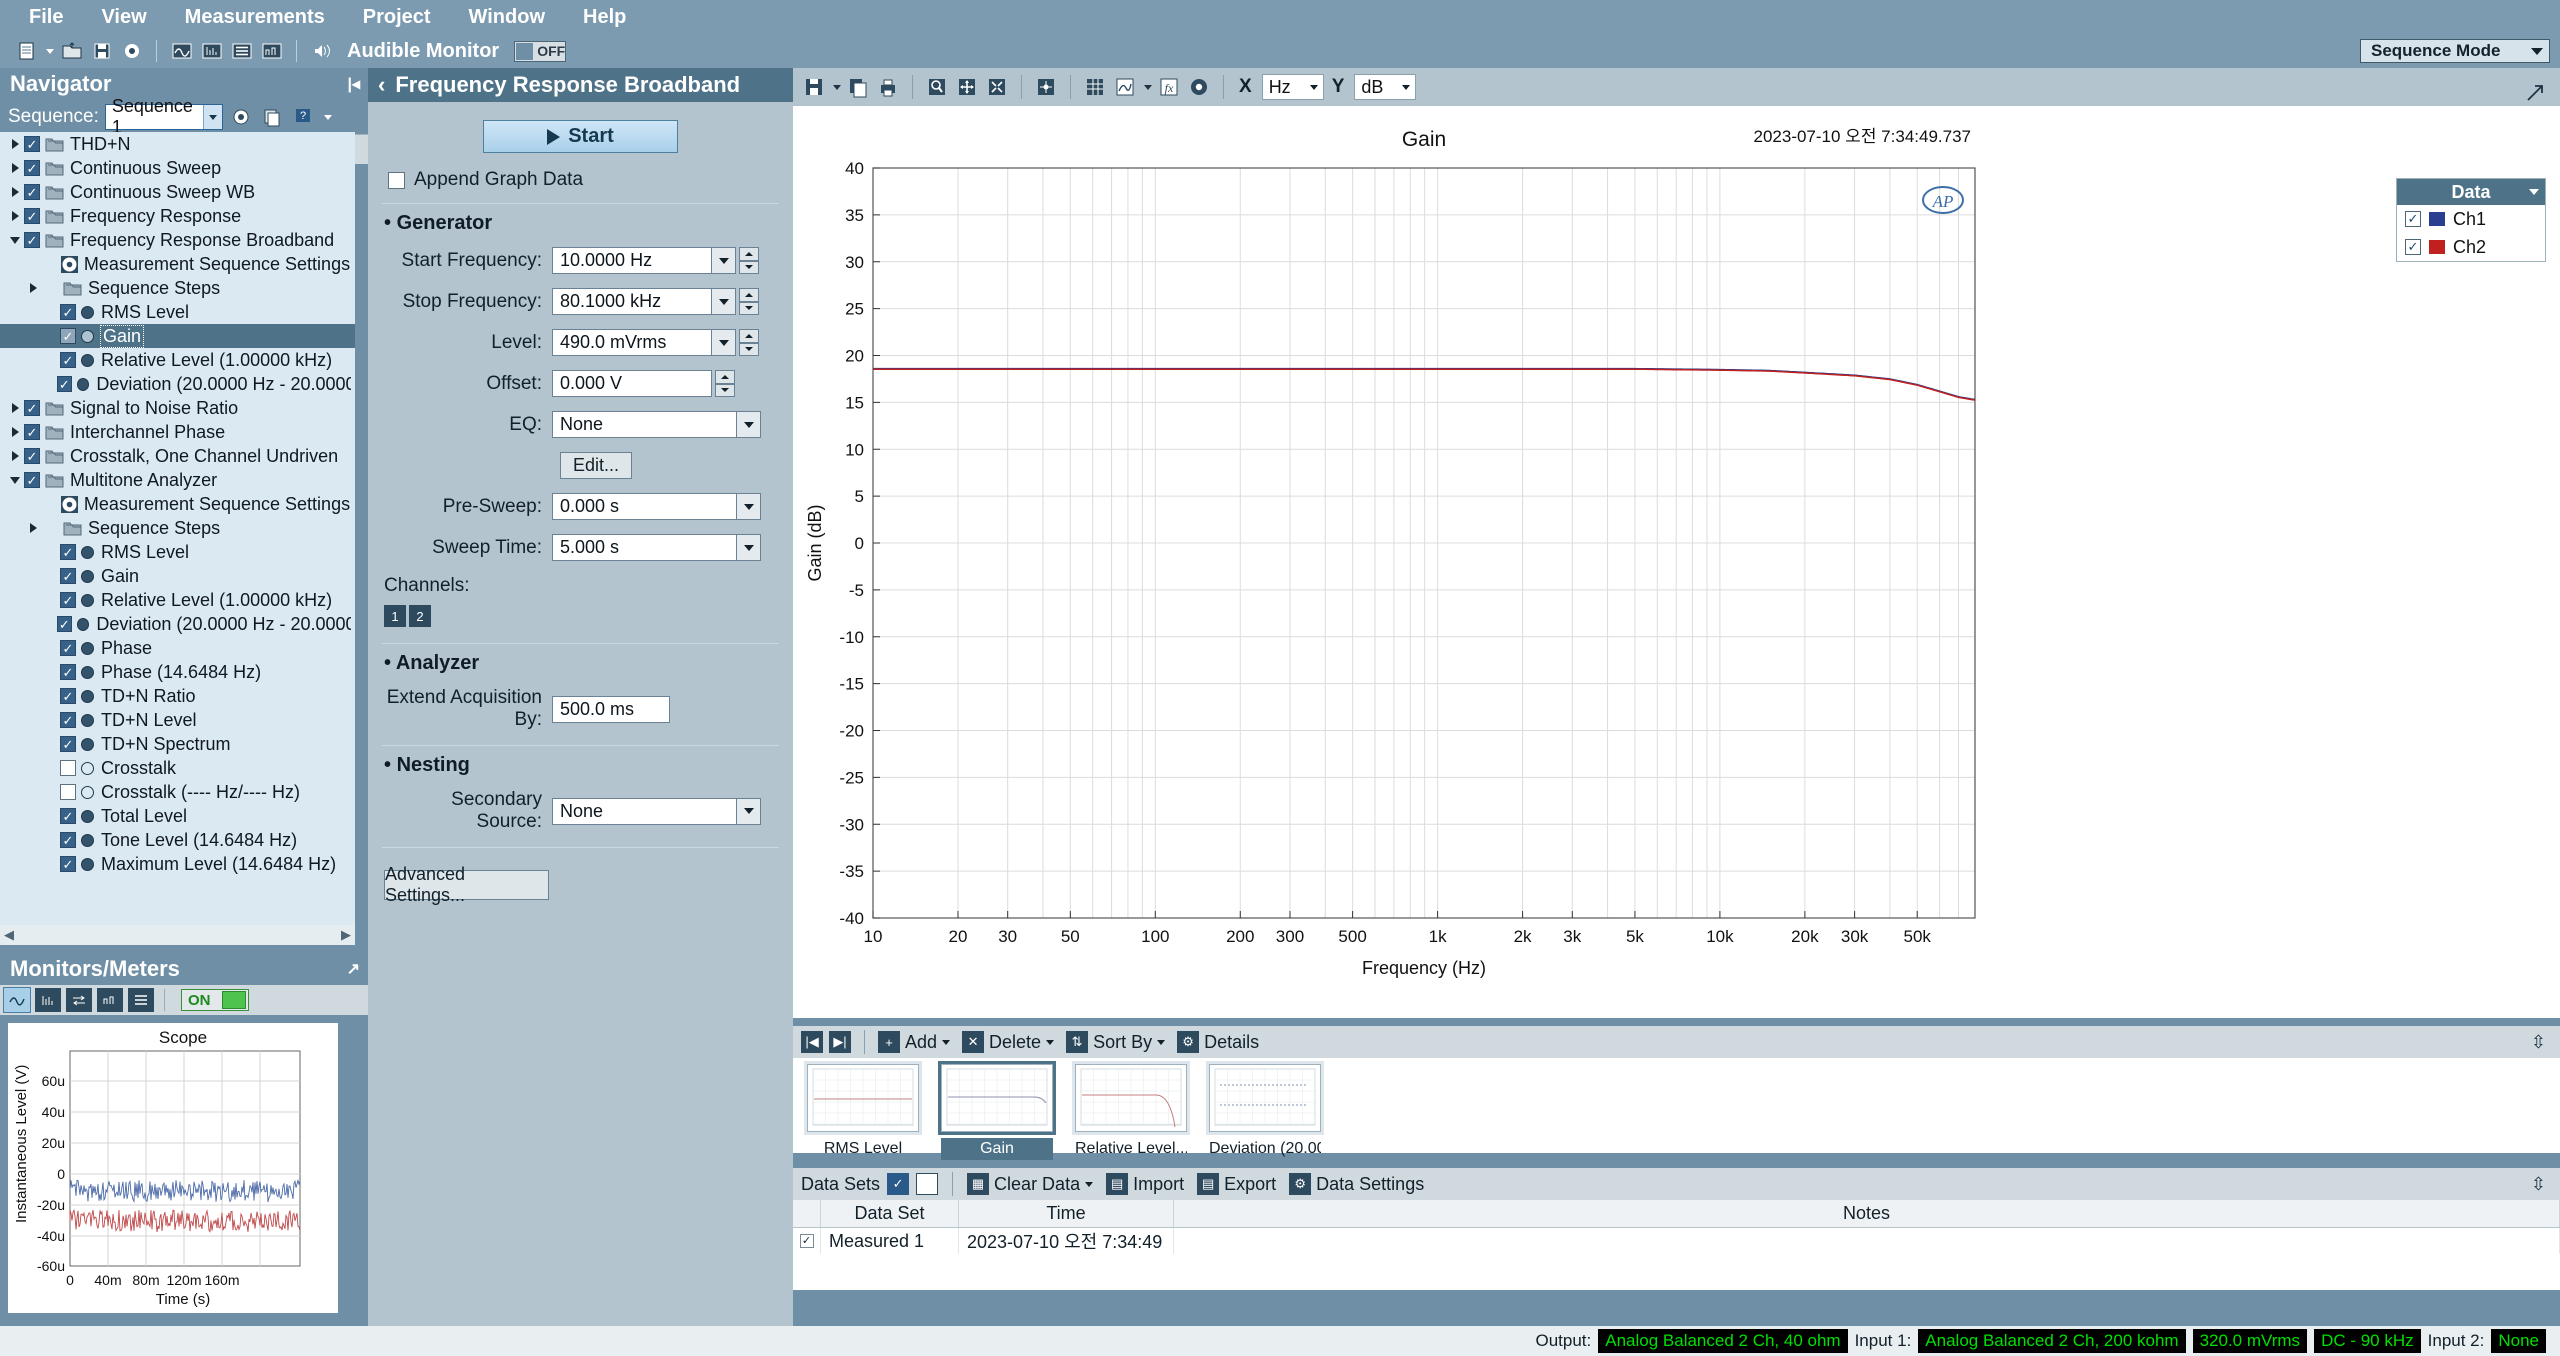 Image resolution: width=2560 pixels, height=1356 pixels. What do you see at coordinates (2052, 1341) in the screenshot?
I see `input1-value: Analog Balanced 2 Ch, 200 kohm` at bounding box center [2052, 1341].